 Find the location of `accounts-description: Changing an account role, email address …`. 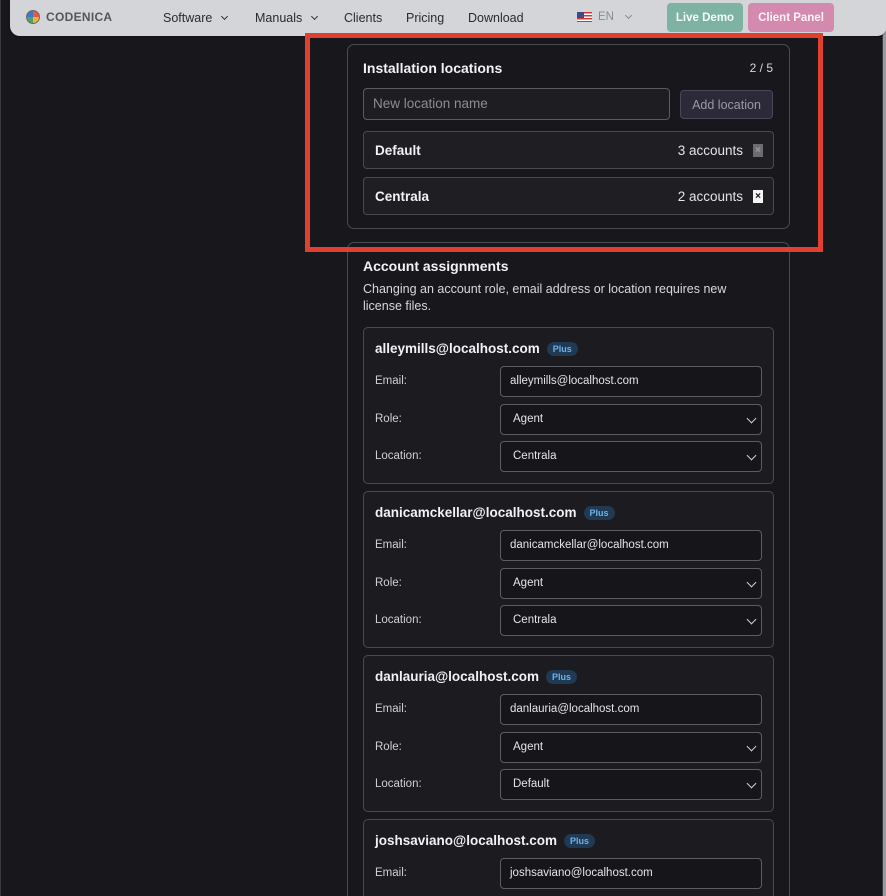

accounts-description: Changing an account role, email address … is located at coordinates (545, 297).